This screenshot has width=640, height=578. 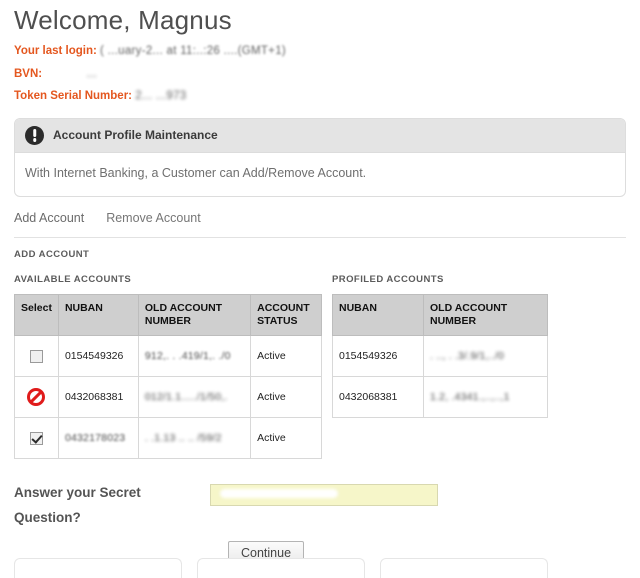 I want to click on info-panel-header: Account Profile Maintenance, so click(x=320, y=135).